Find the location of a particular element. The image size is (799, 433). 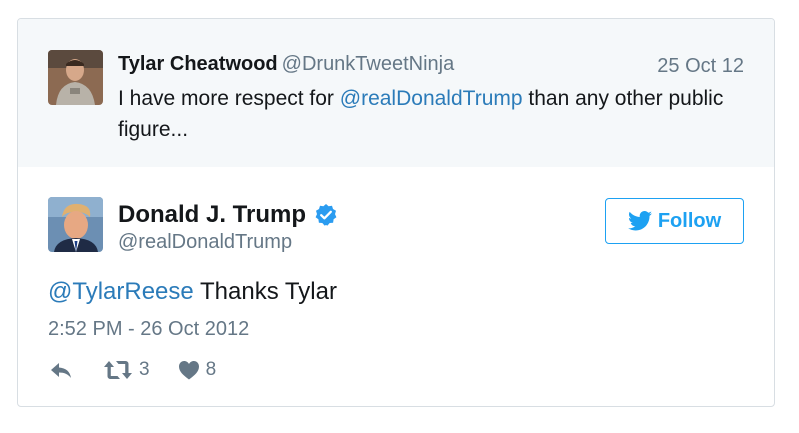

text-segment: I have more respect for is located at coordinates (229, 98).